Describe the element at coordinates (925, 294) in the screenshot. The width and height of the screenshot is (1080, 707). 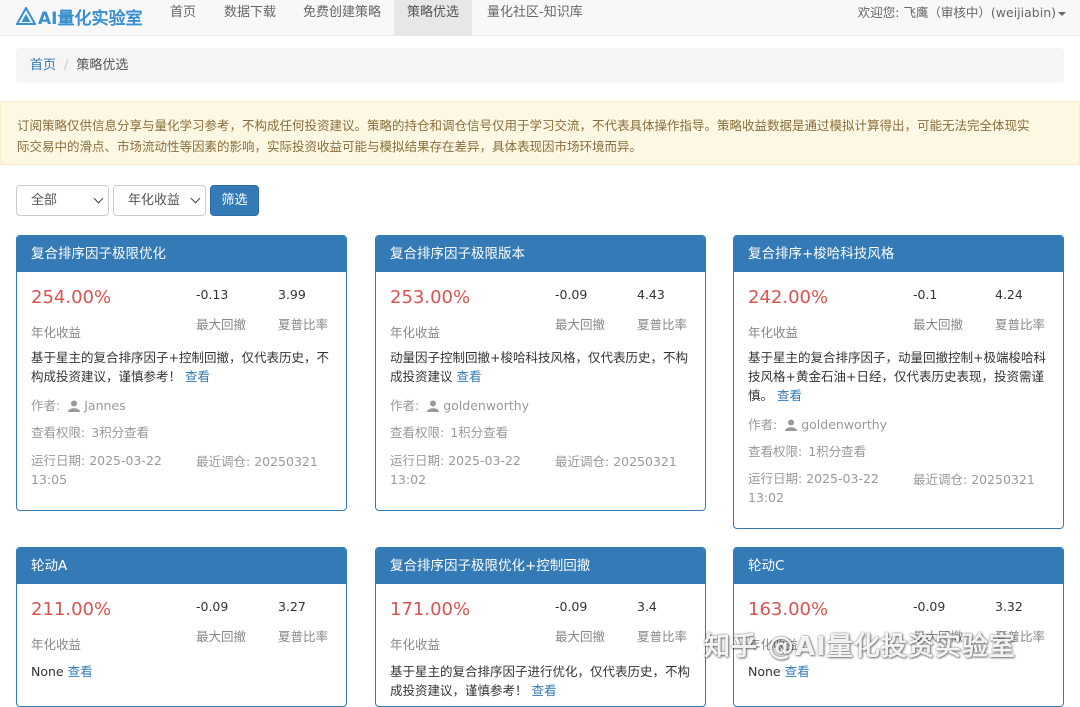
I see `max-drawdown-value: -0.1` at that location.